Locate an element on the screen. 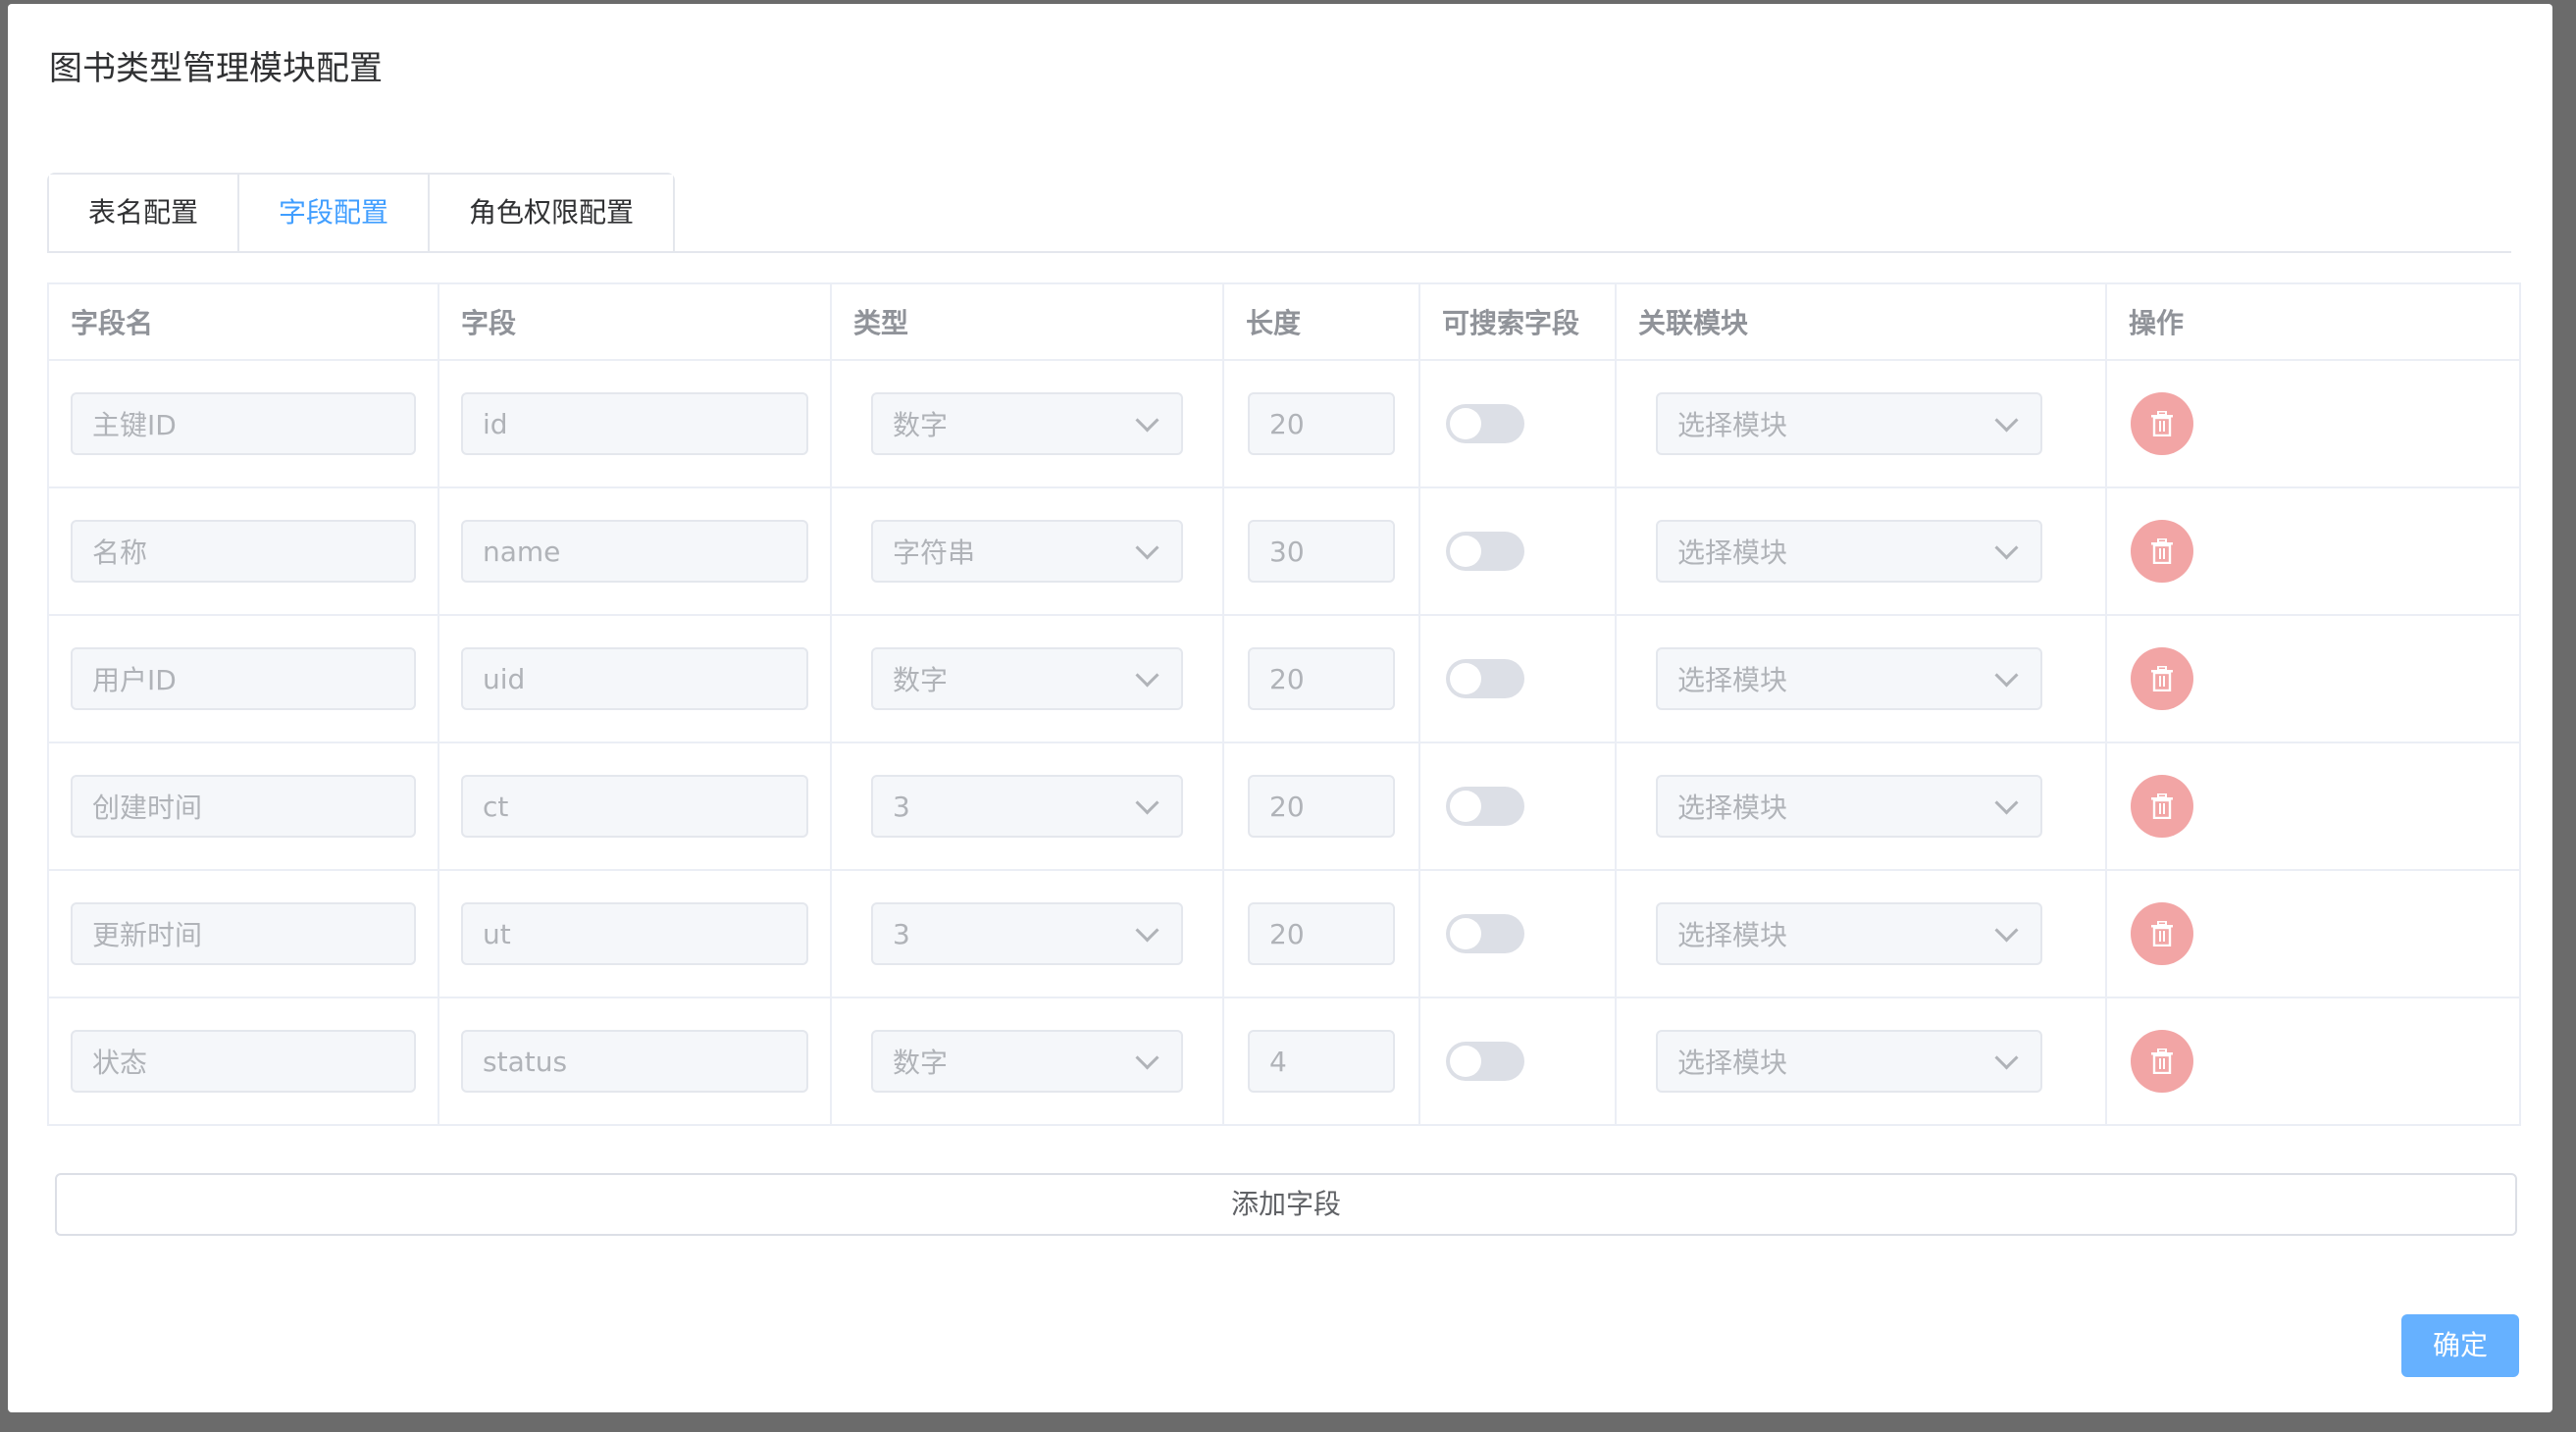 This screenshot has height=1432, width=2576. table-row: 用户ID uid 数字 20 选择模块 is located at coordinates (1284, 678).